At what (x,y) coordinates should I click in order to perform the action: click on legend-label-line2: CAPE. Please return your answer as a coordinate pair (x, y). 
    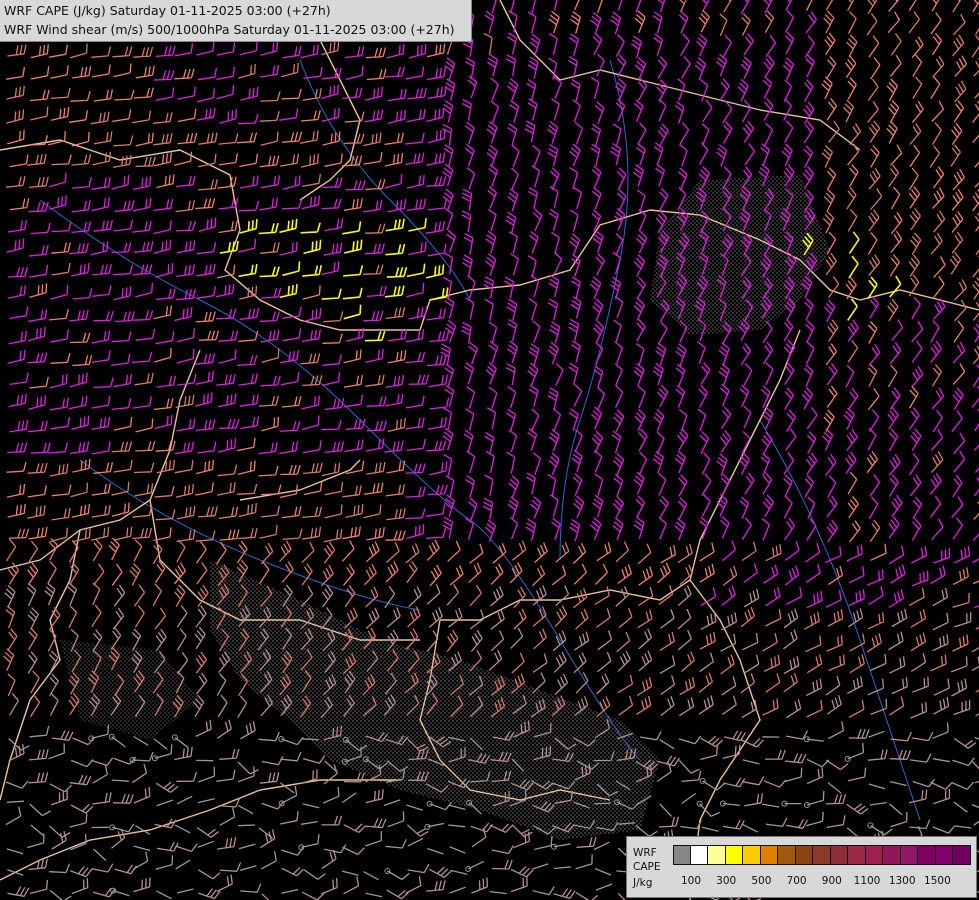
    Looking at the image, I should click on (647, 867).